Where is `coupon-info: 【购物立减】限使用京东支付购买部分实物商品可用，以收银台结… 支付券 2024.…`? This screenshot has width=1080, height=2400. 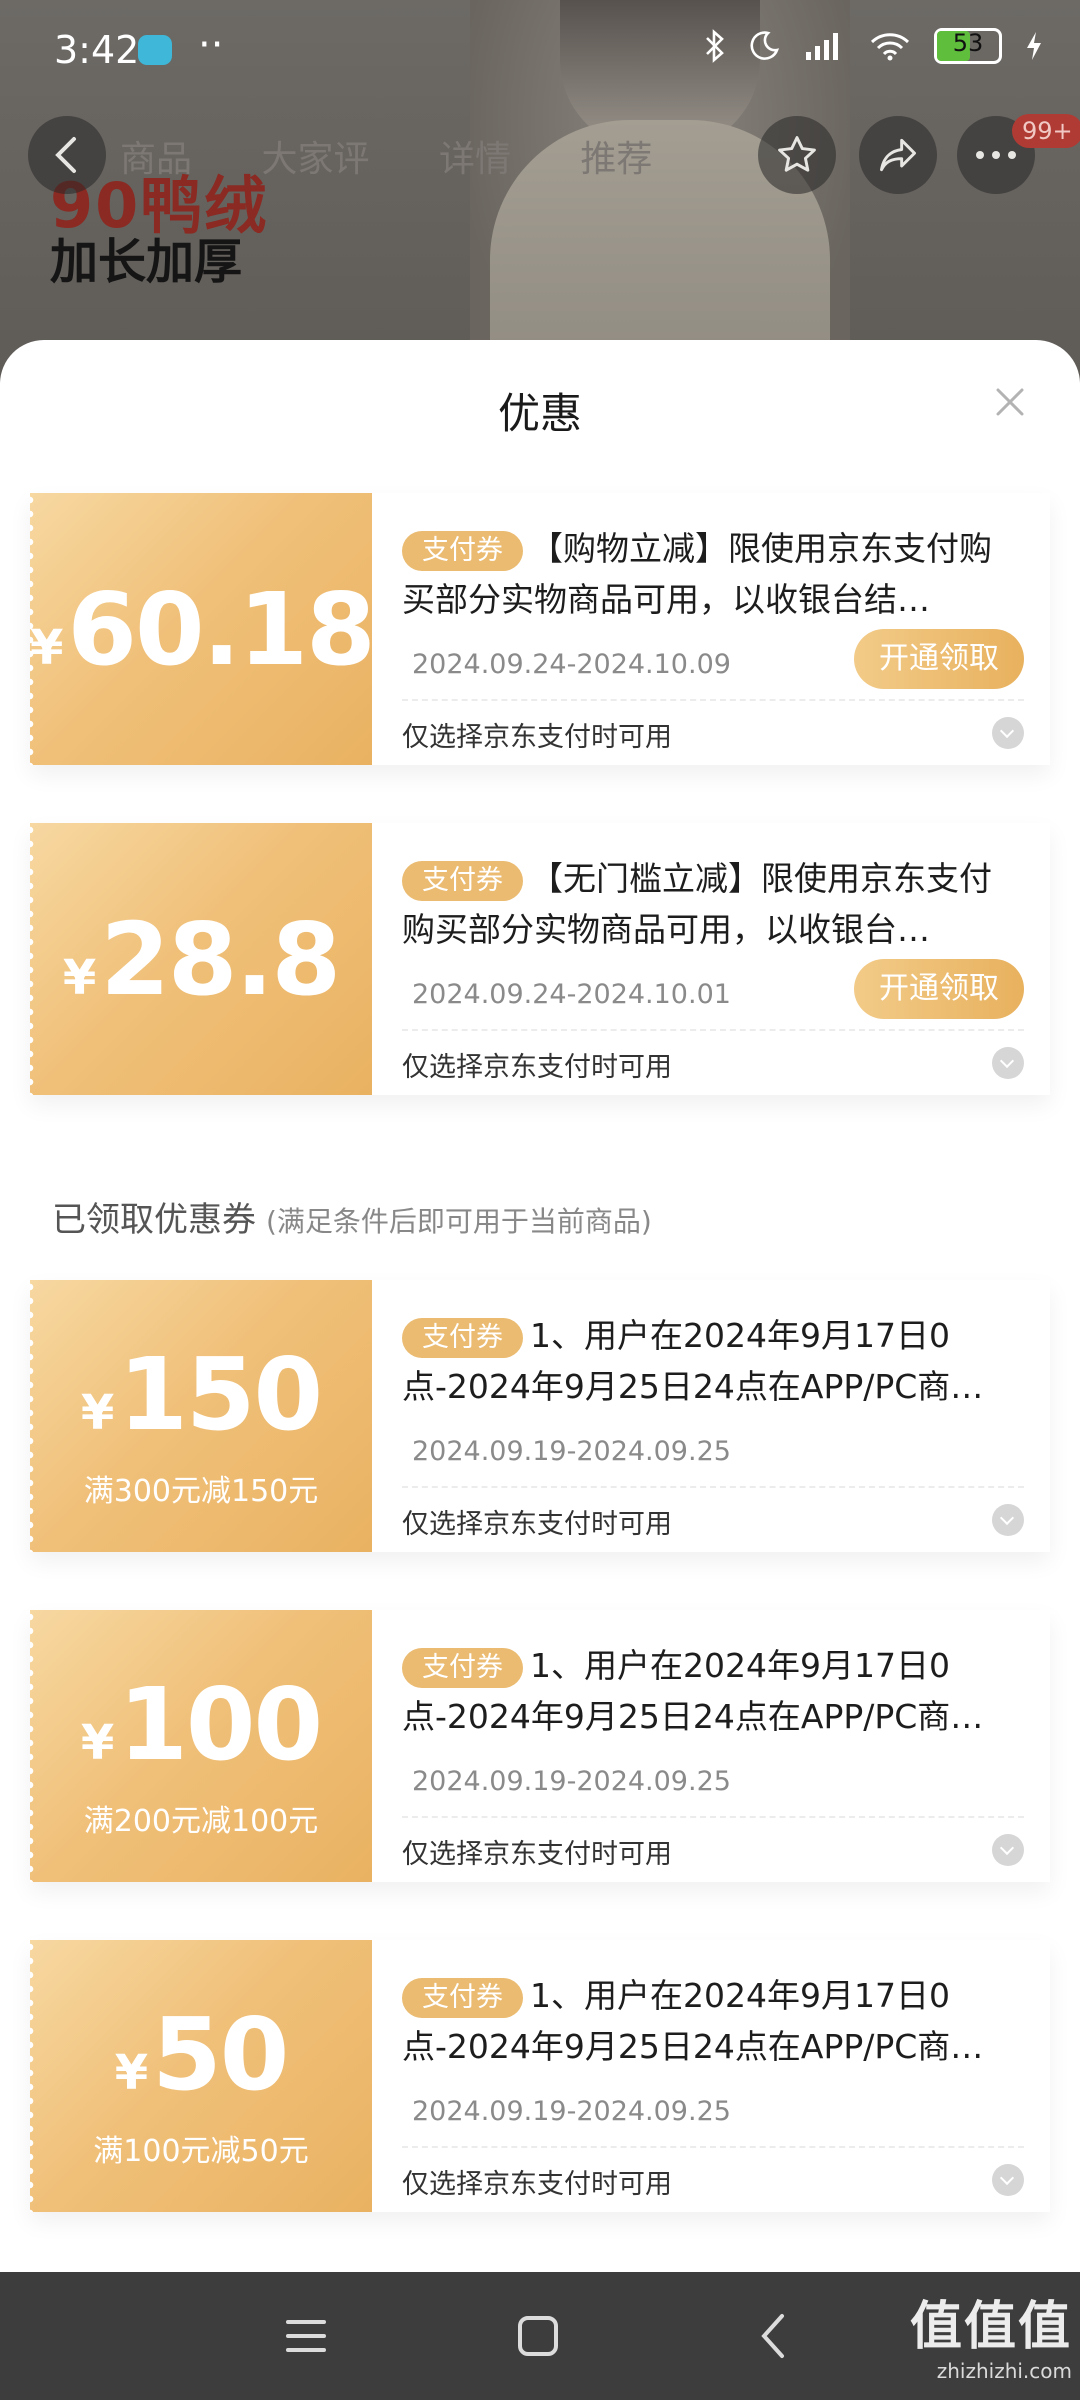 coupon-info: 【购物立减】限使用京东支付购买部分实物商品可用，以收银台结… 支付券 2024.… is located at coordinates (711, 629).